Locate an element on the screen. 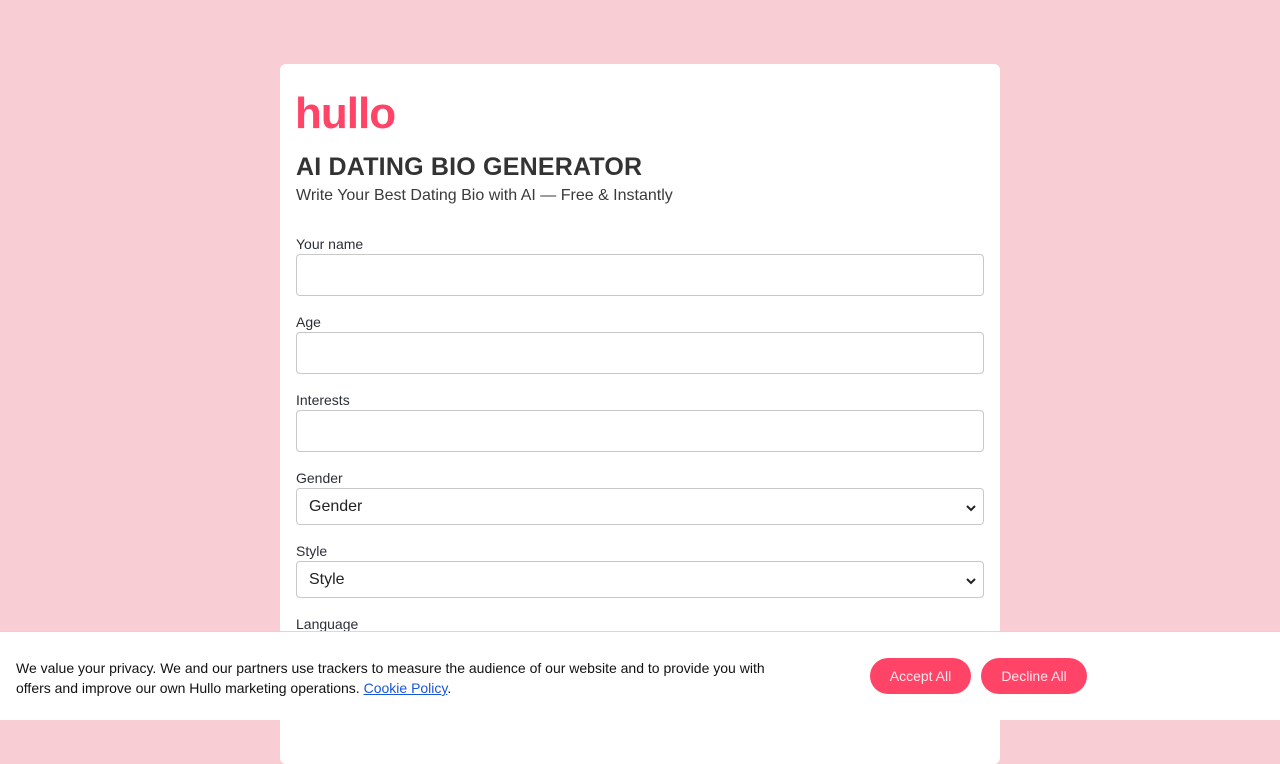 The image size is (1280, 764). interests-label: Interests is located at coordinates (323, 400).